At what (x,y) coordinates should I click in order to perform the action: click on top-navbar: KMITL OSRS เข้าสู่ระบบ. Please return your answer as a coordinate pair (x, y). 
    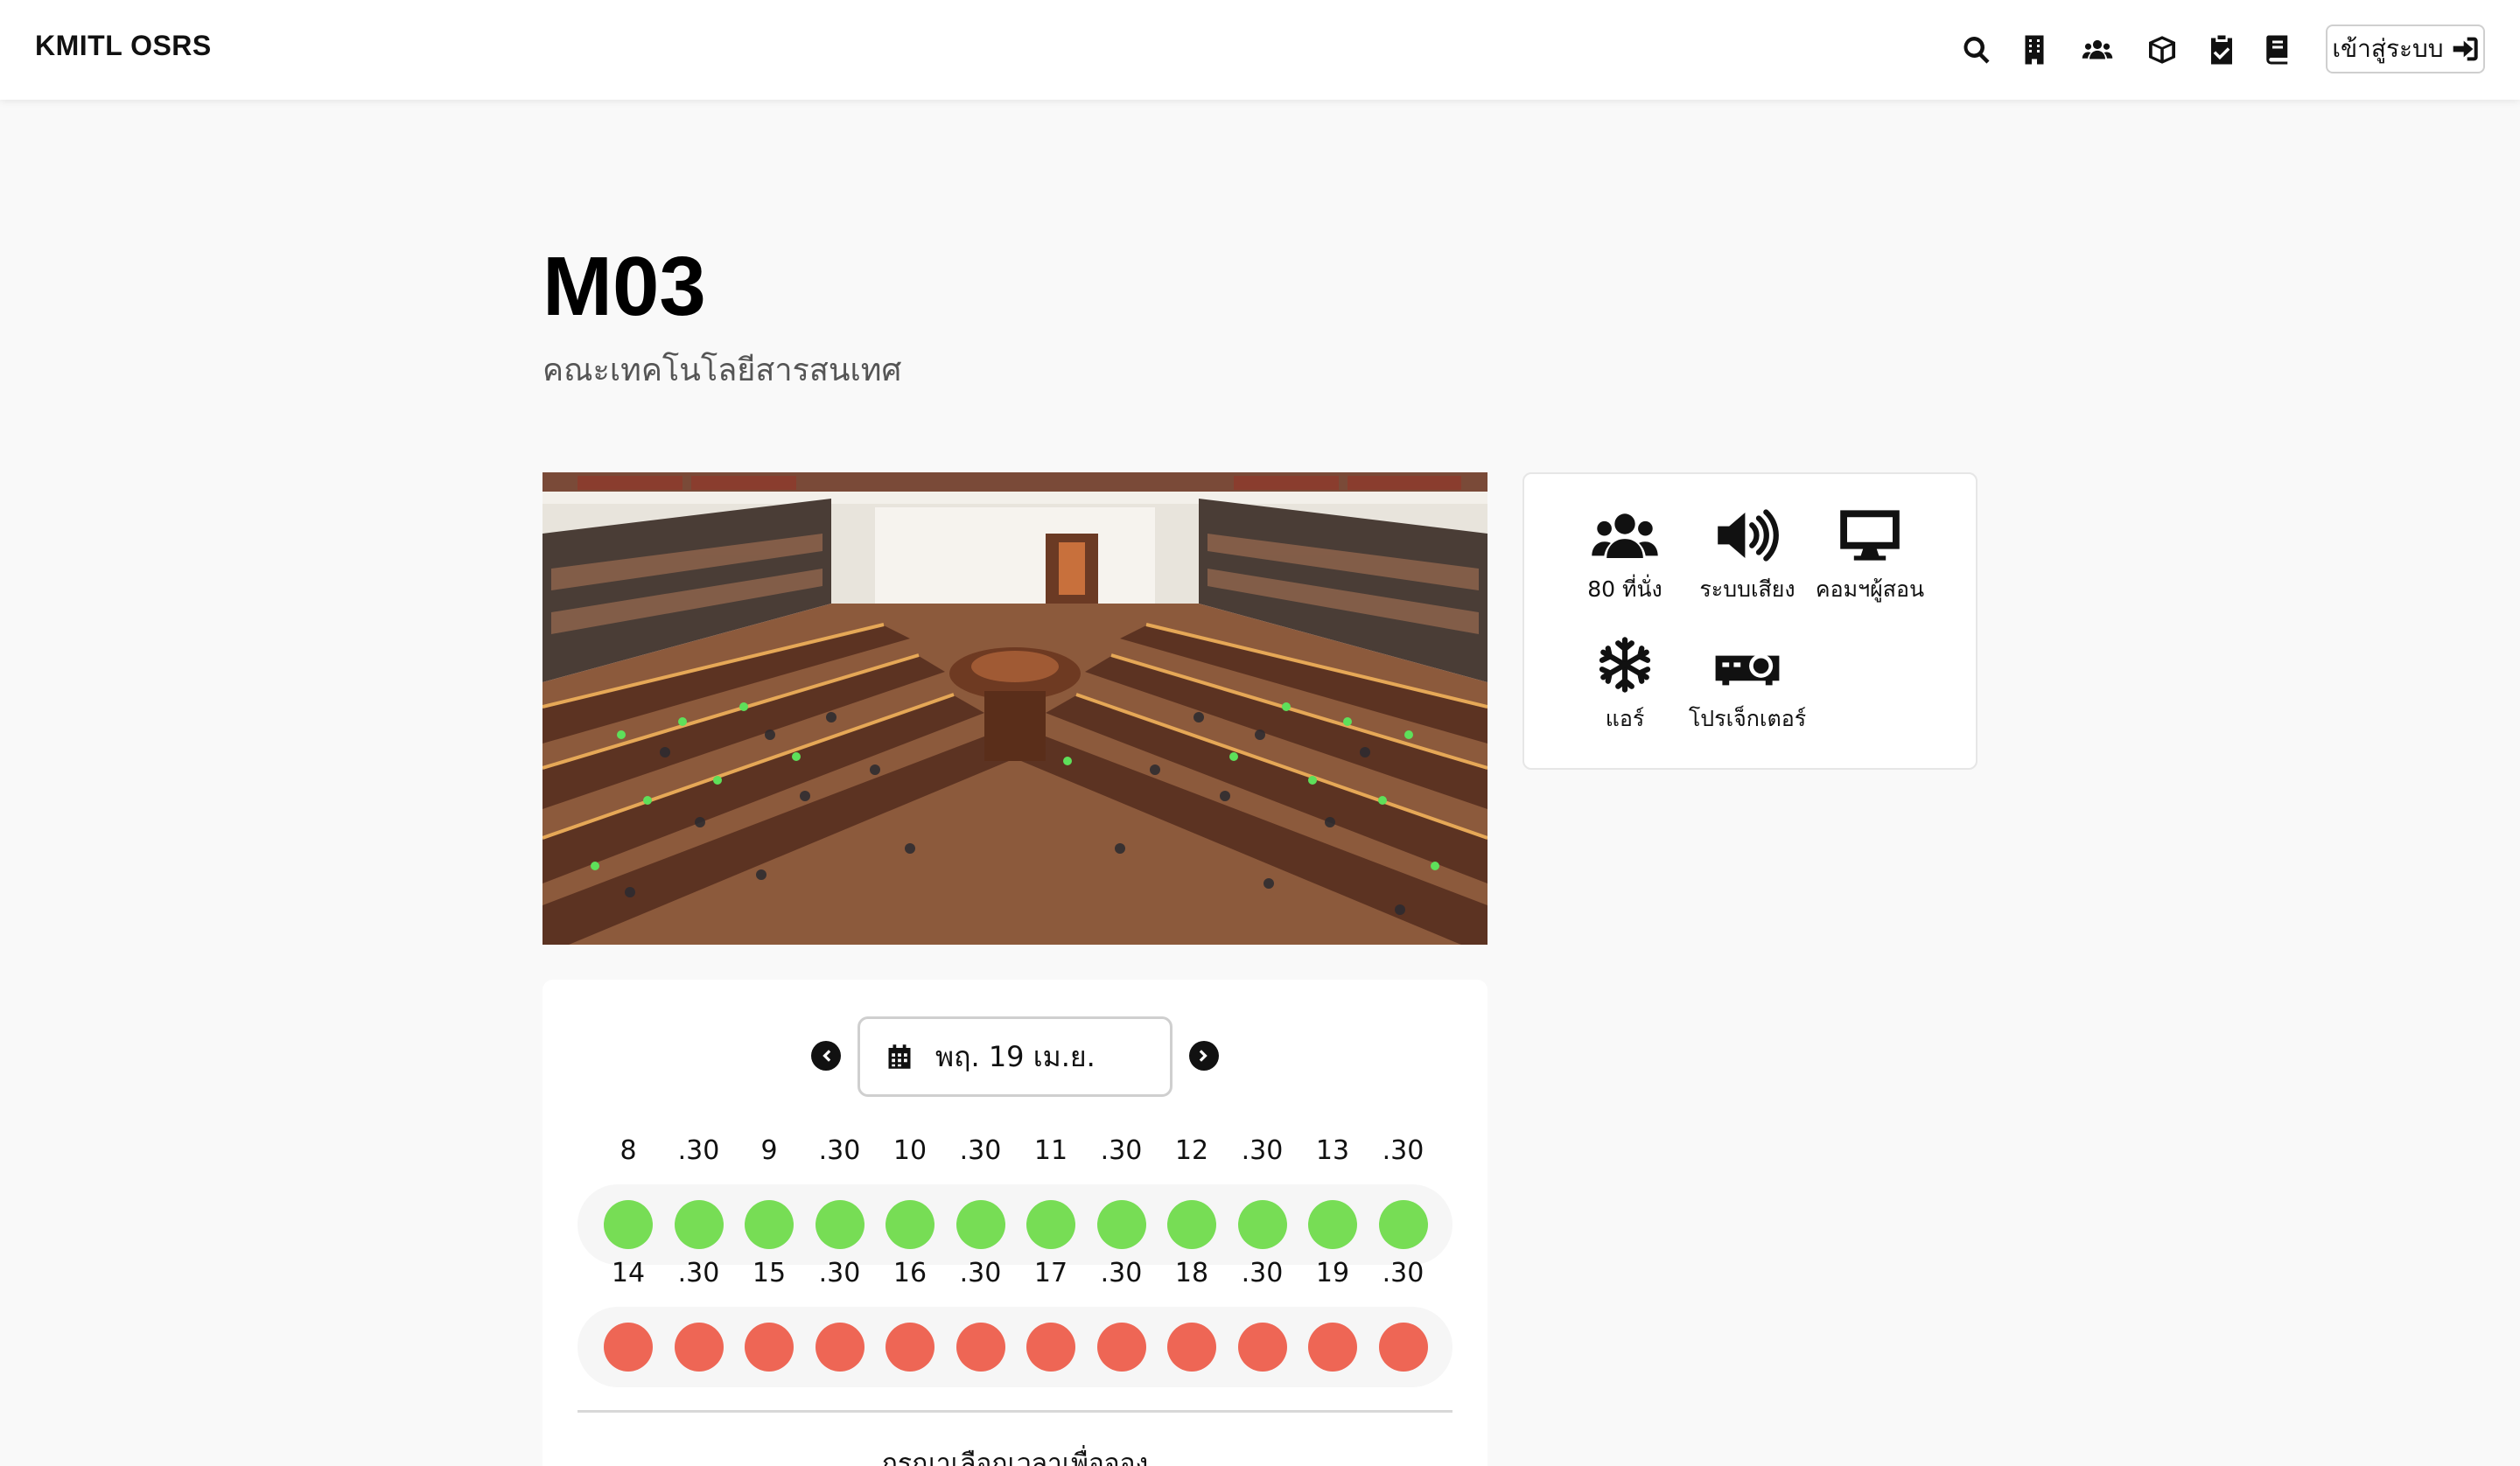
    Looking at the image, I should click on (1260, 50).